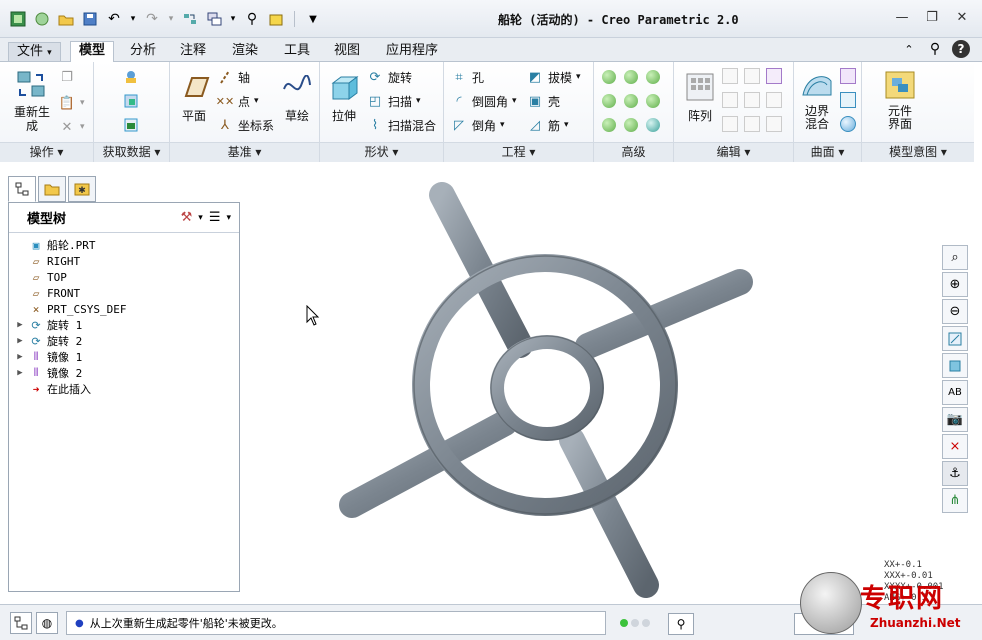 Image resolution: width=982 pixels, height=640 pixels. What do you see at coordinates (126, 357) in the screenshot?
I see `tree-item: ▶ ⫴ 镜像 1` at bounding box center [126, 357].